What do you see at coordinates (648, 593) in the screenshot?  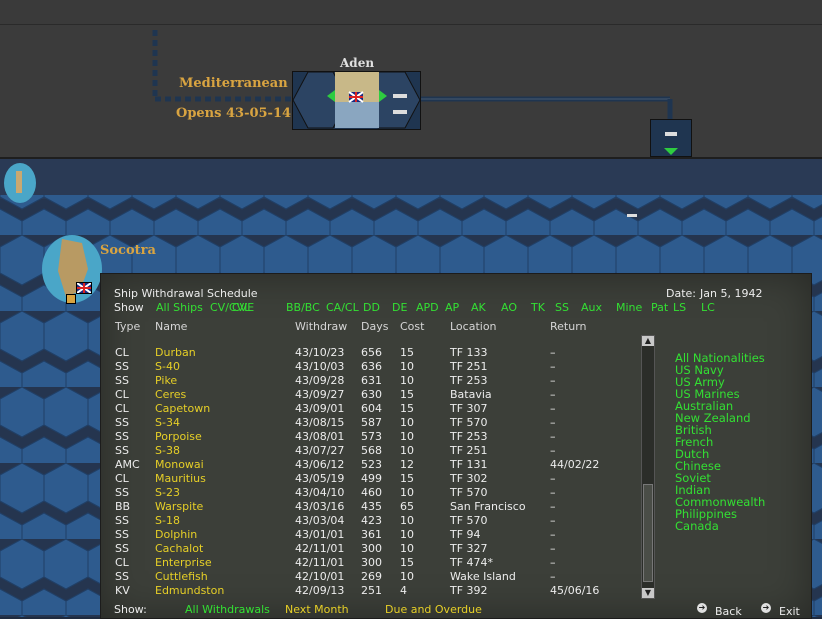 I see `scroll-down-button: ▼` at bounding box center [648, 593].